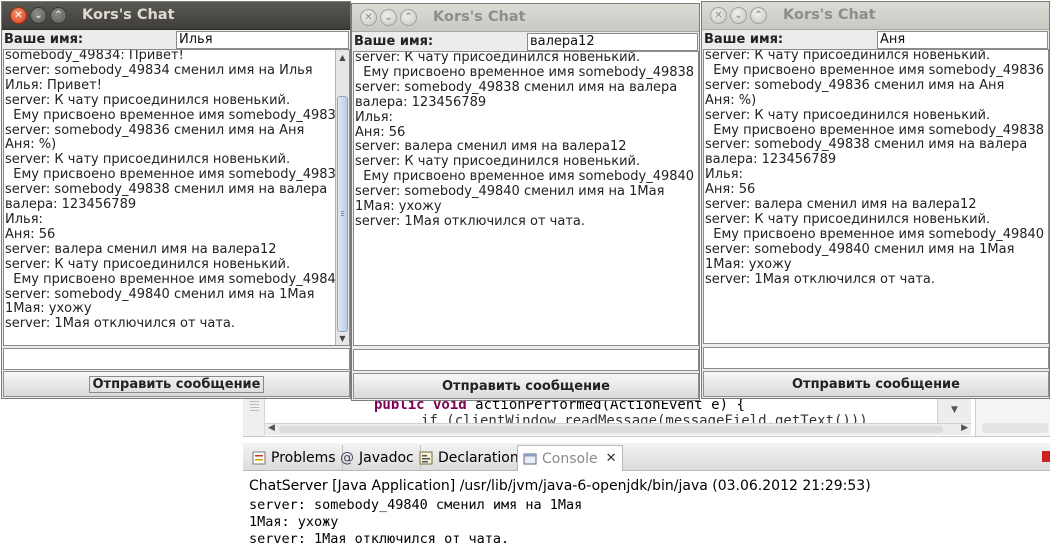  I want to click on console-line: server: 1Мая отключился от чата., so click(379, 539).